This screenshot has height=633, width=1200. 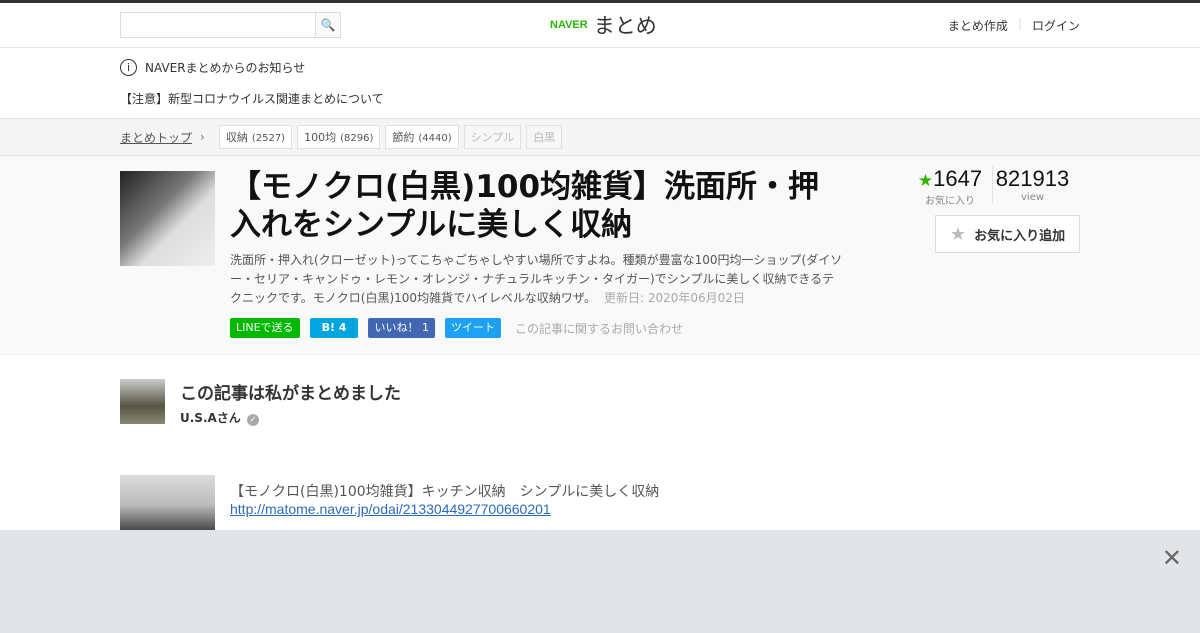 What do you see at coordinates (142, 401) in the screenshot?
I see `avatar` at bounding box center [142, 401].